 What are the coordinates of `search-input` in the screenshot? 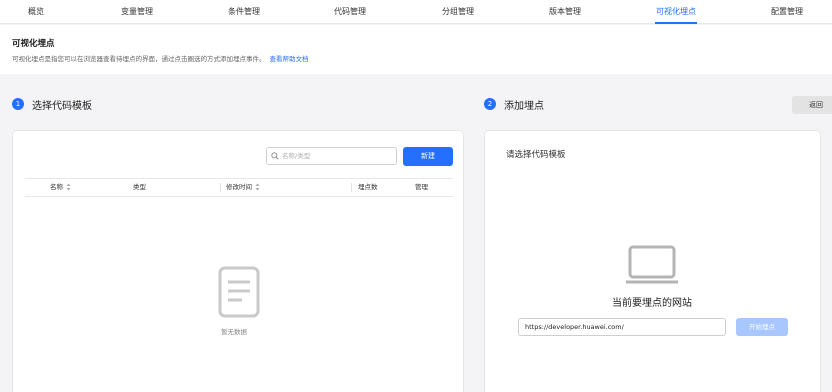 It's located at (337, 156).